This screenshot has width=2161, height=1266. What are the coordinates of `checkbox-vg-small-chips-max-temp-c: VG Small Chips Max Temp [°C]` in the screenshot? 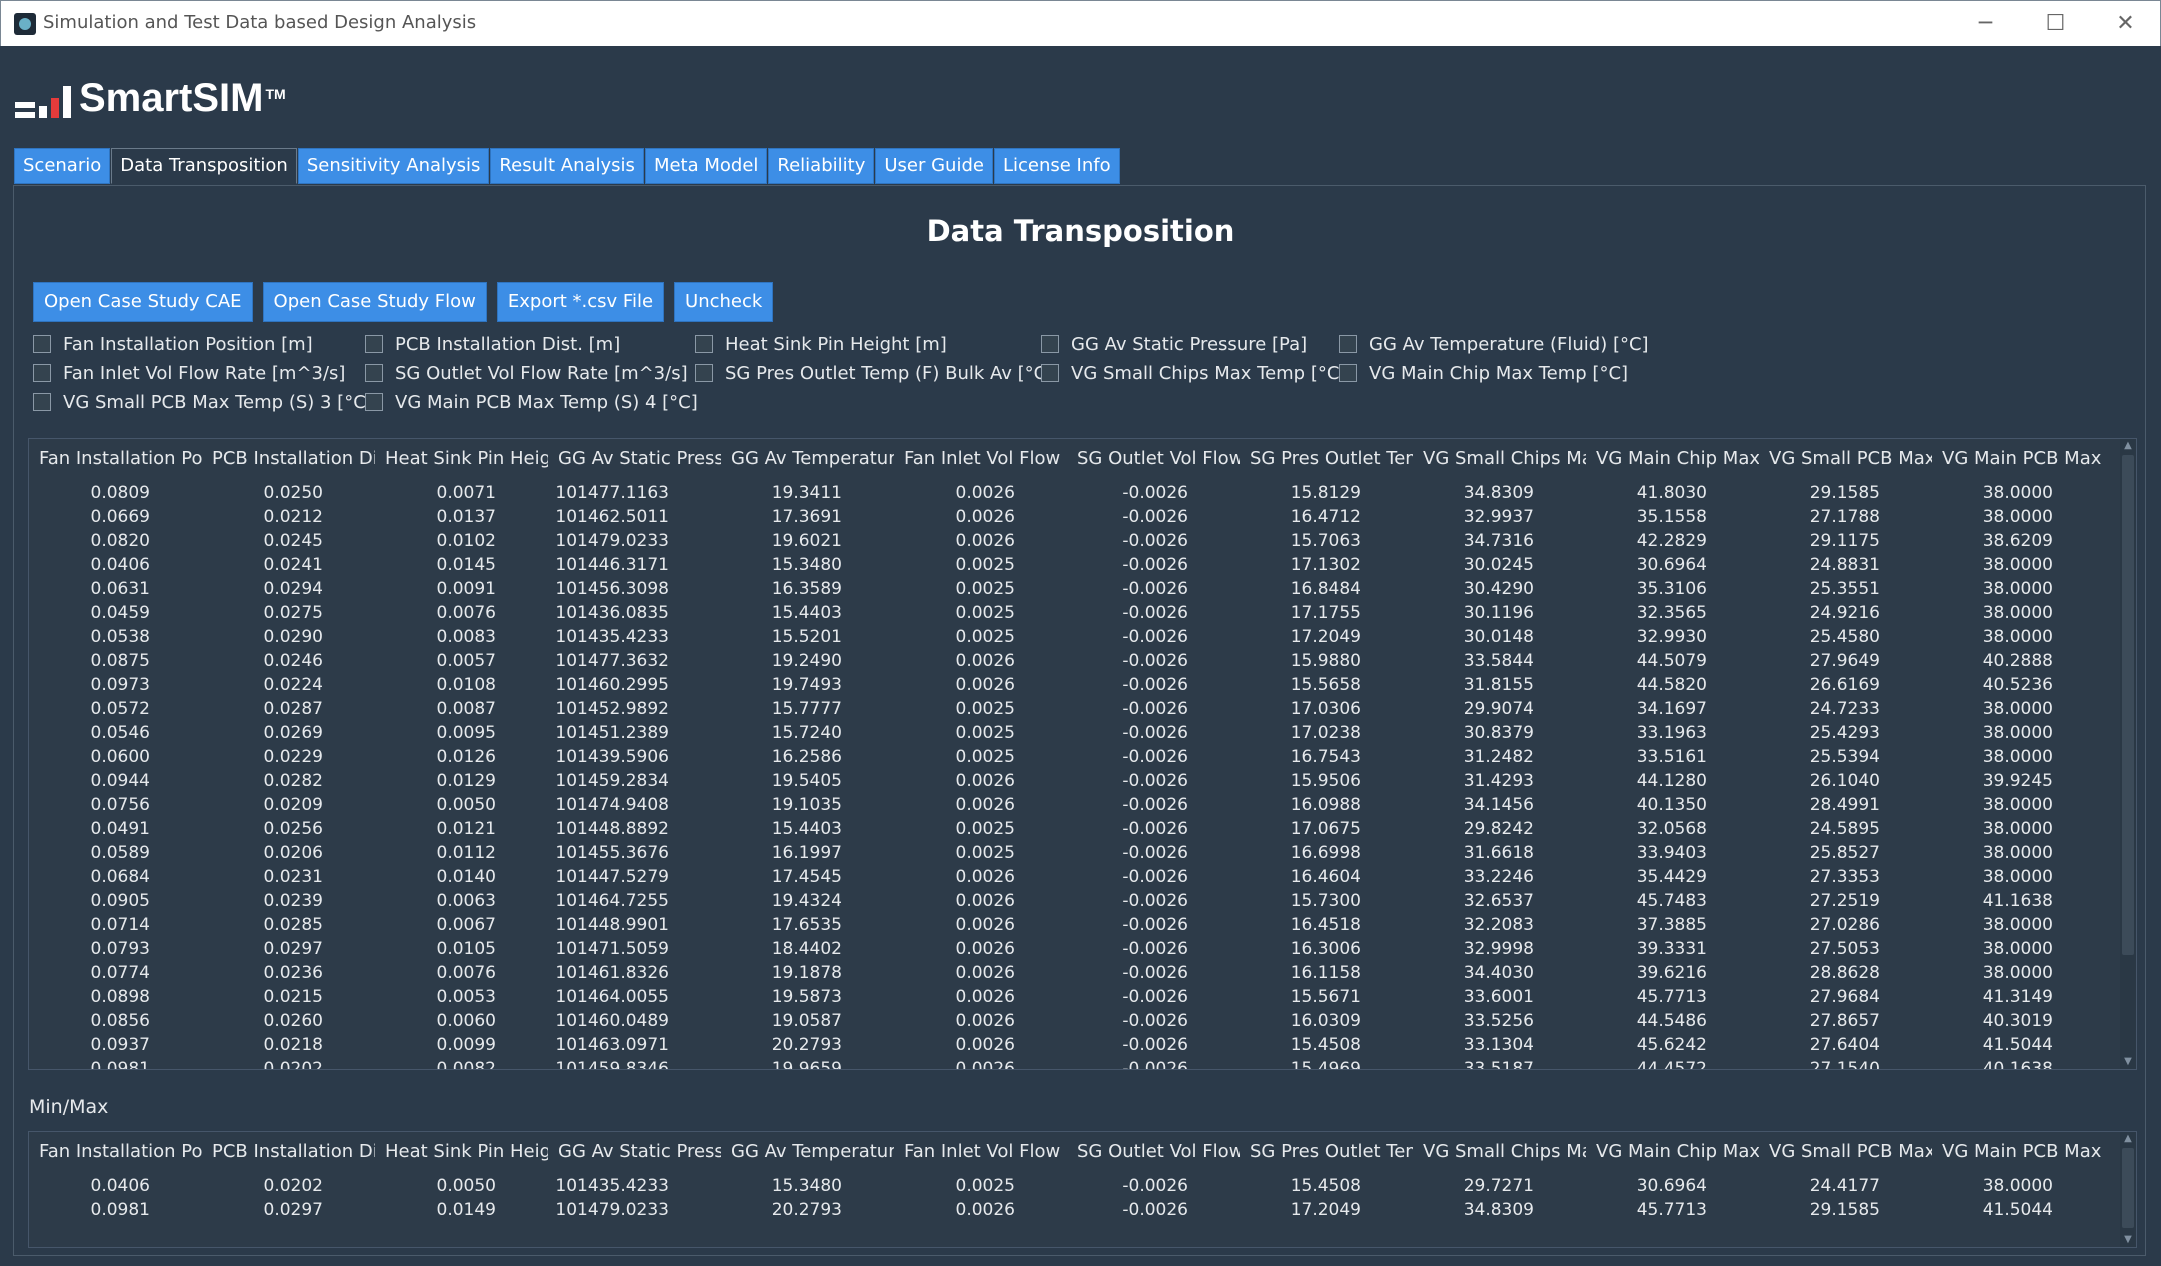 It's located at (1193, 375).